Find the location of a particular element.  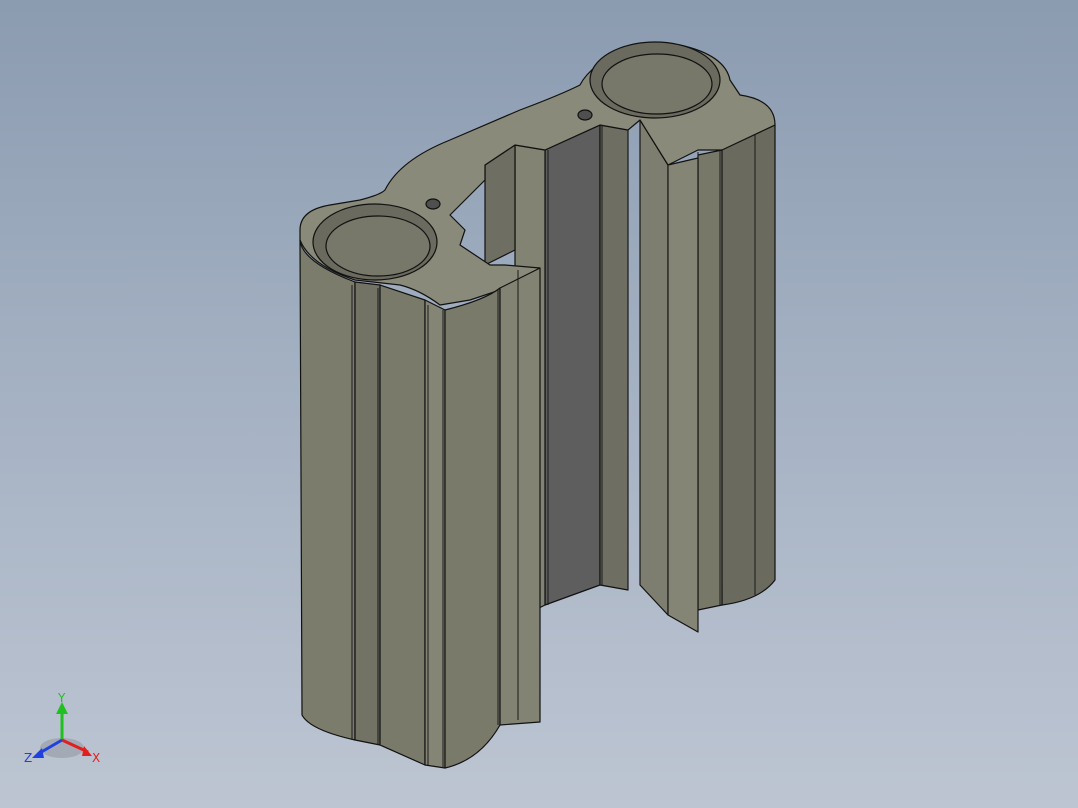

x-axis-label: X is located at coordinates (96, 758).